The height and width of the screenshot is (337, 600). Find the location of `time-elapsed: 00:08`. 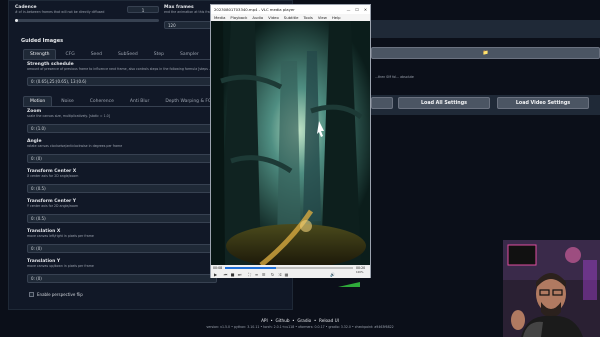

time-elapsed: 00:08 is located at coordinates (218, 268).